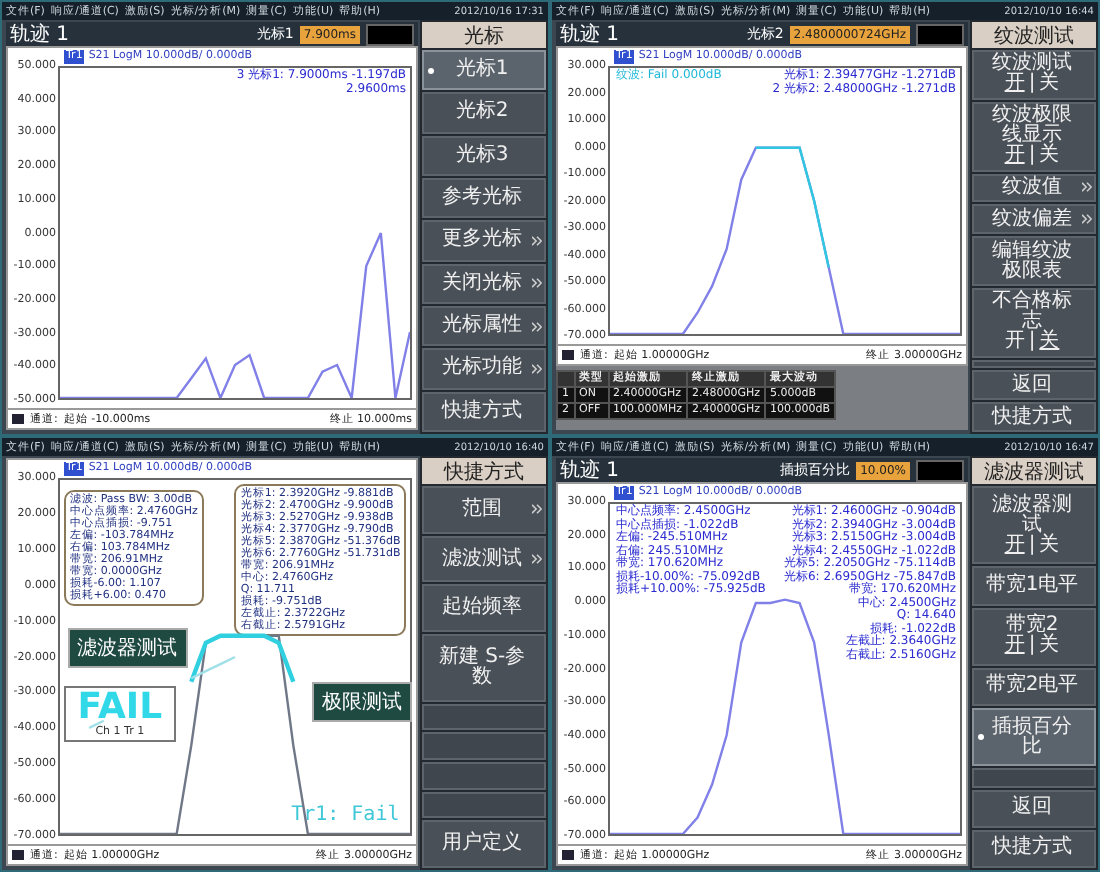  What do you see at coordinates (484, 510) in the screenshot?
I see `softkey: 范围` at bounding box center [484, 510].